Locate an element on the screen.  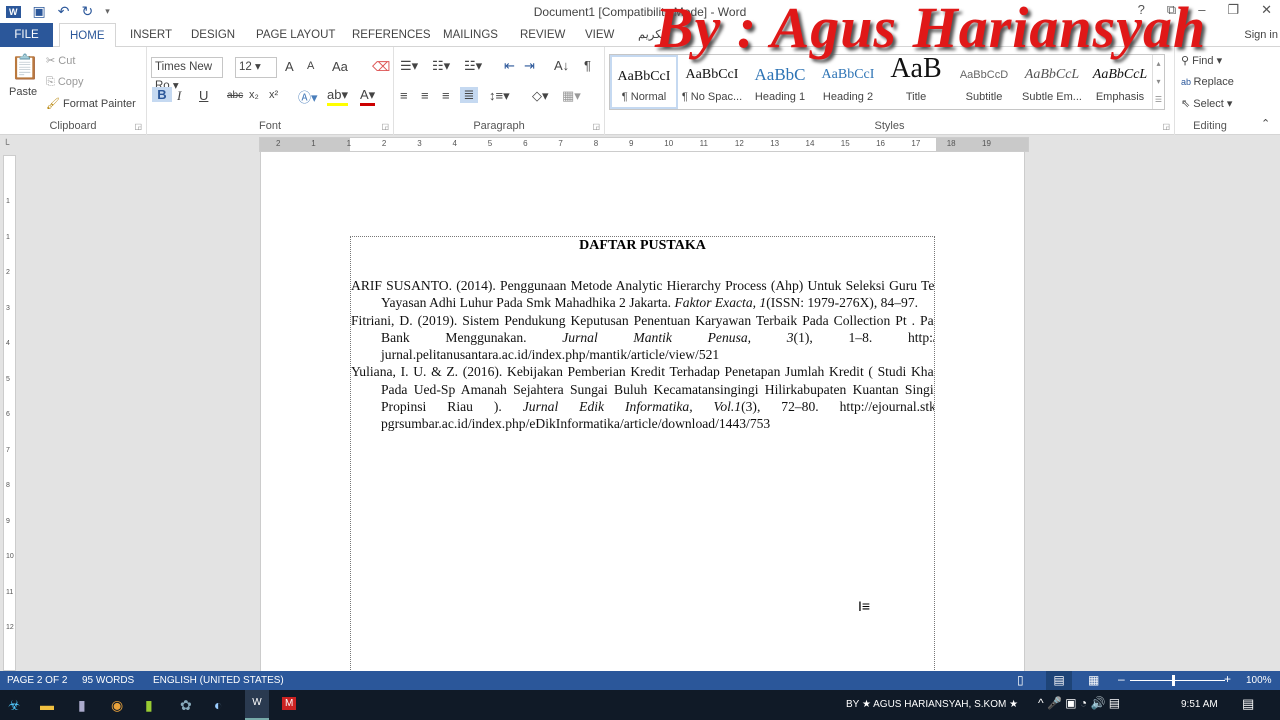
cut-button: ✂ Cut is located at coordinates (60, 60).